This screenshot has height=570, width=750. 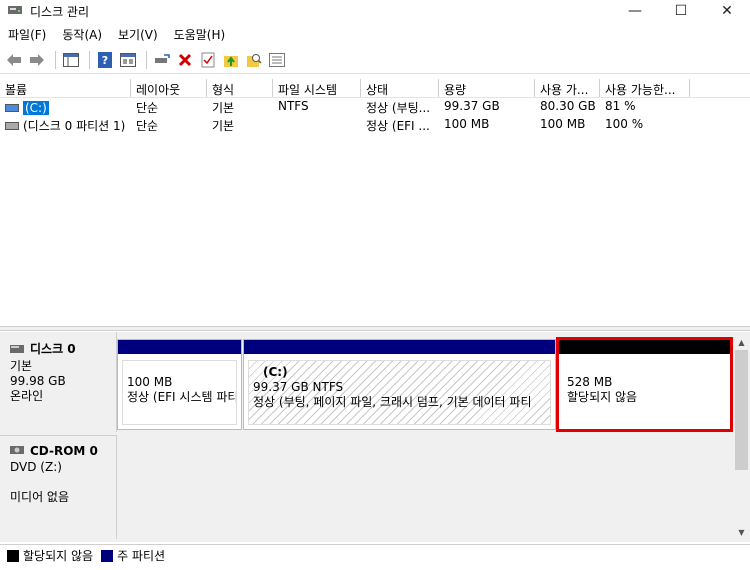 I want to click on partition-efi-bar, so click(x=179, y=347).